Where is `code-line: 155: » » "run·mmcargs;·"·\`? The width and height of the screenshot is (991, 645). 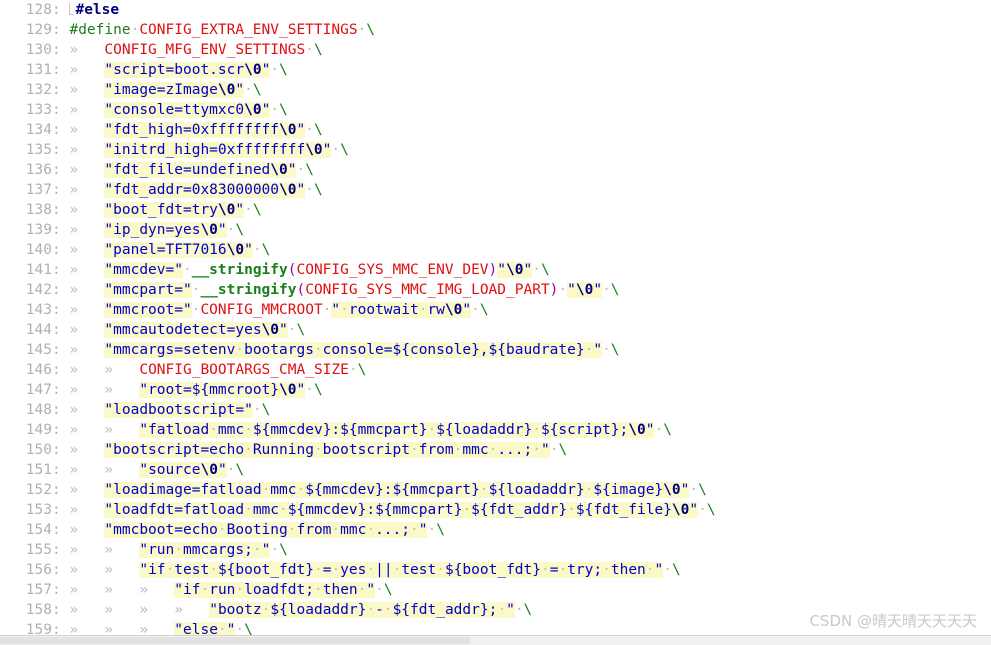
code-line: 155: » » "run·mmcargs;·"·\ is located at coordinates (495, 550).